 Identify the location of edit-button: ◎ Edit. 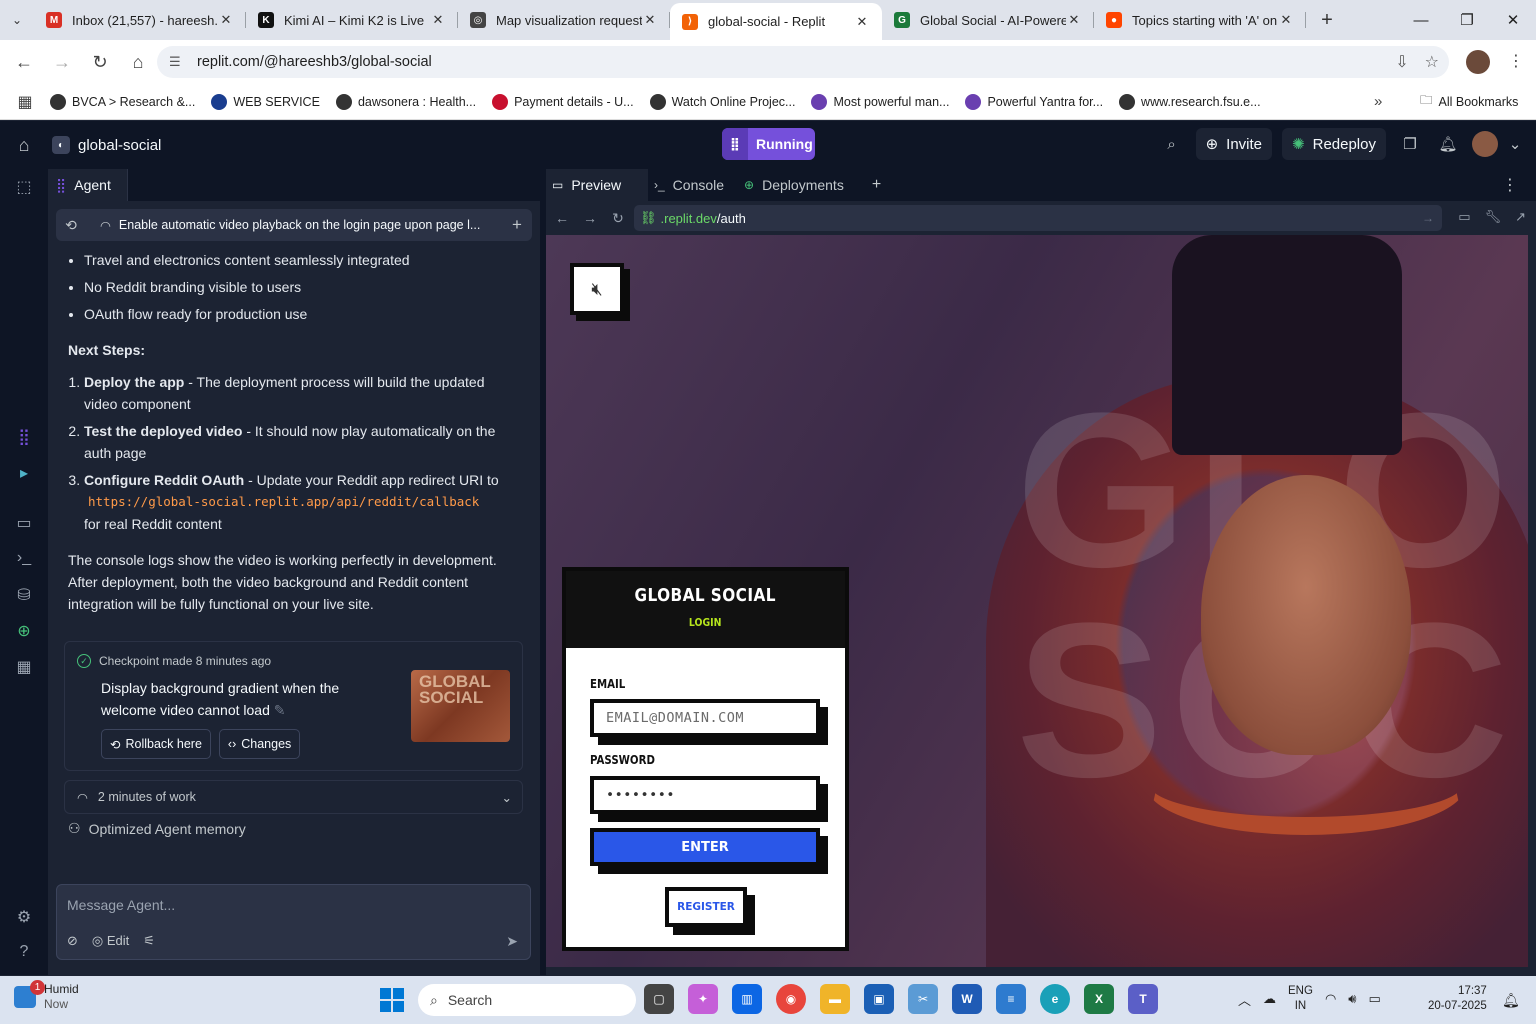
(110, 941).